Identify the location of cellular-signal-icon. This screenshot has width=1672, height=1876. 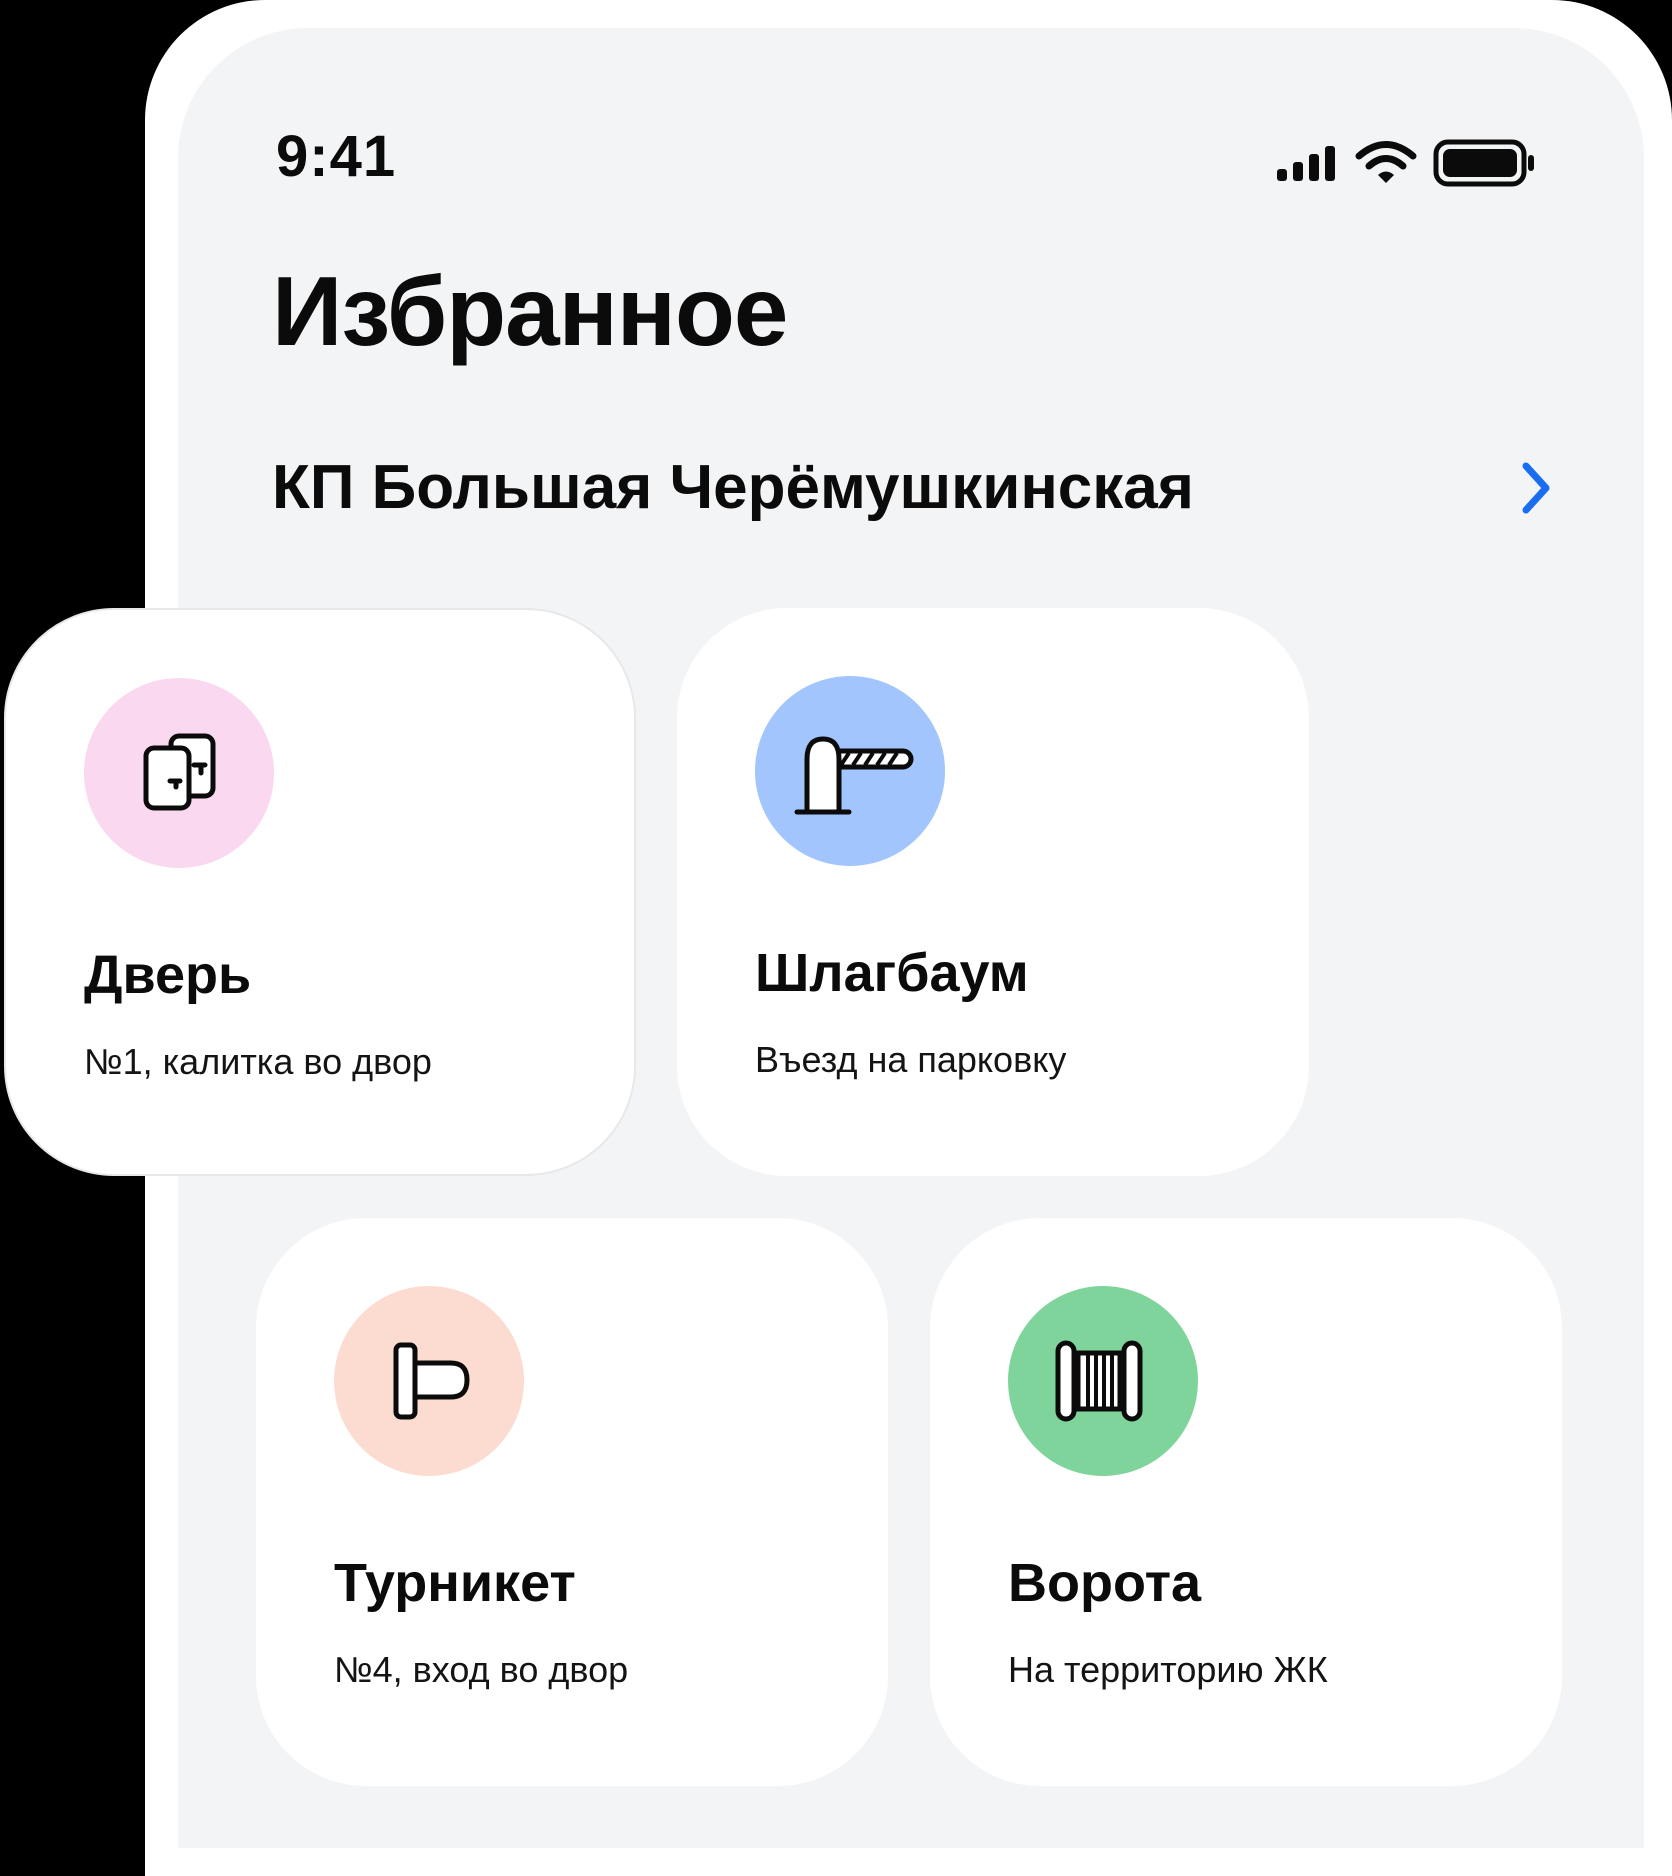
(1306, 163).